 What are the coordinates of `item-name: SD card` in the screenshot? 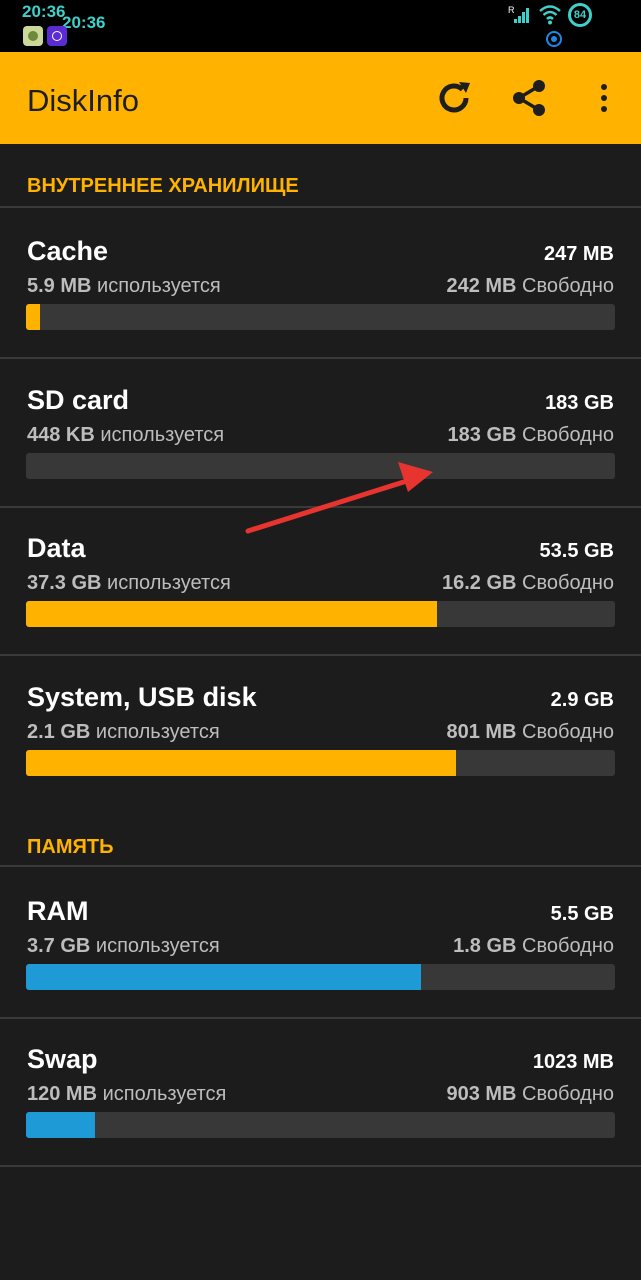 It's located at (78, 400).